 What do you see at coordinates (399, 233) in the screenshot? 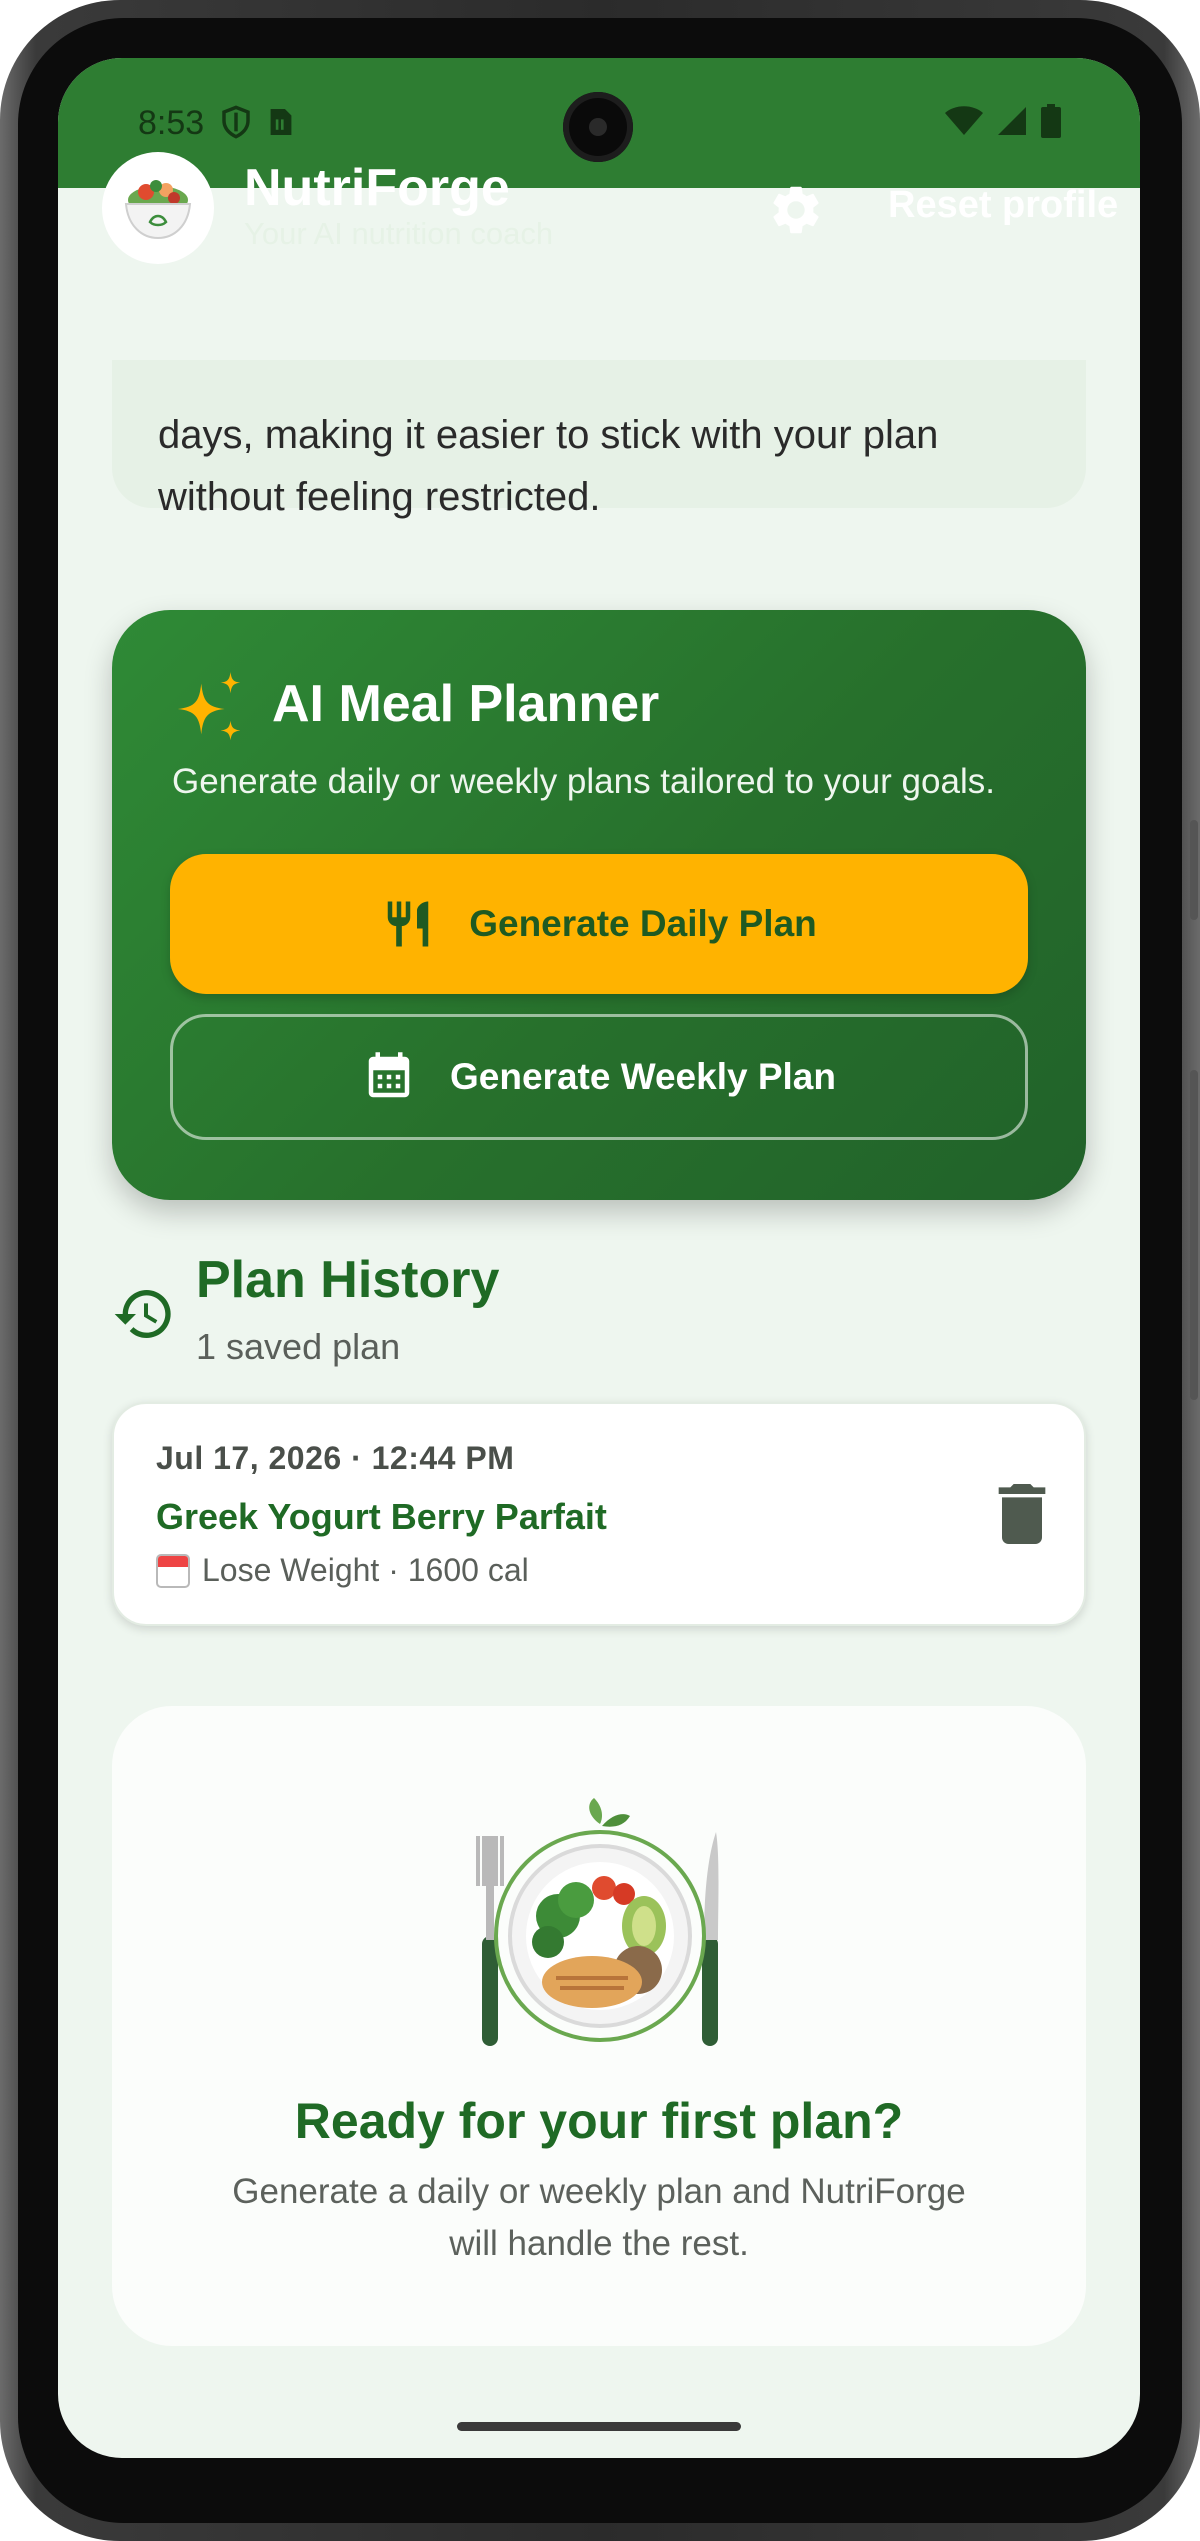
I see `app-subtitle: Your AI nutrition coach` at bounding box center [399, 233].